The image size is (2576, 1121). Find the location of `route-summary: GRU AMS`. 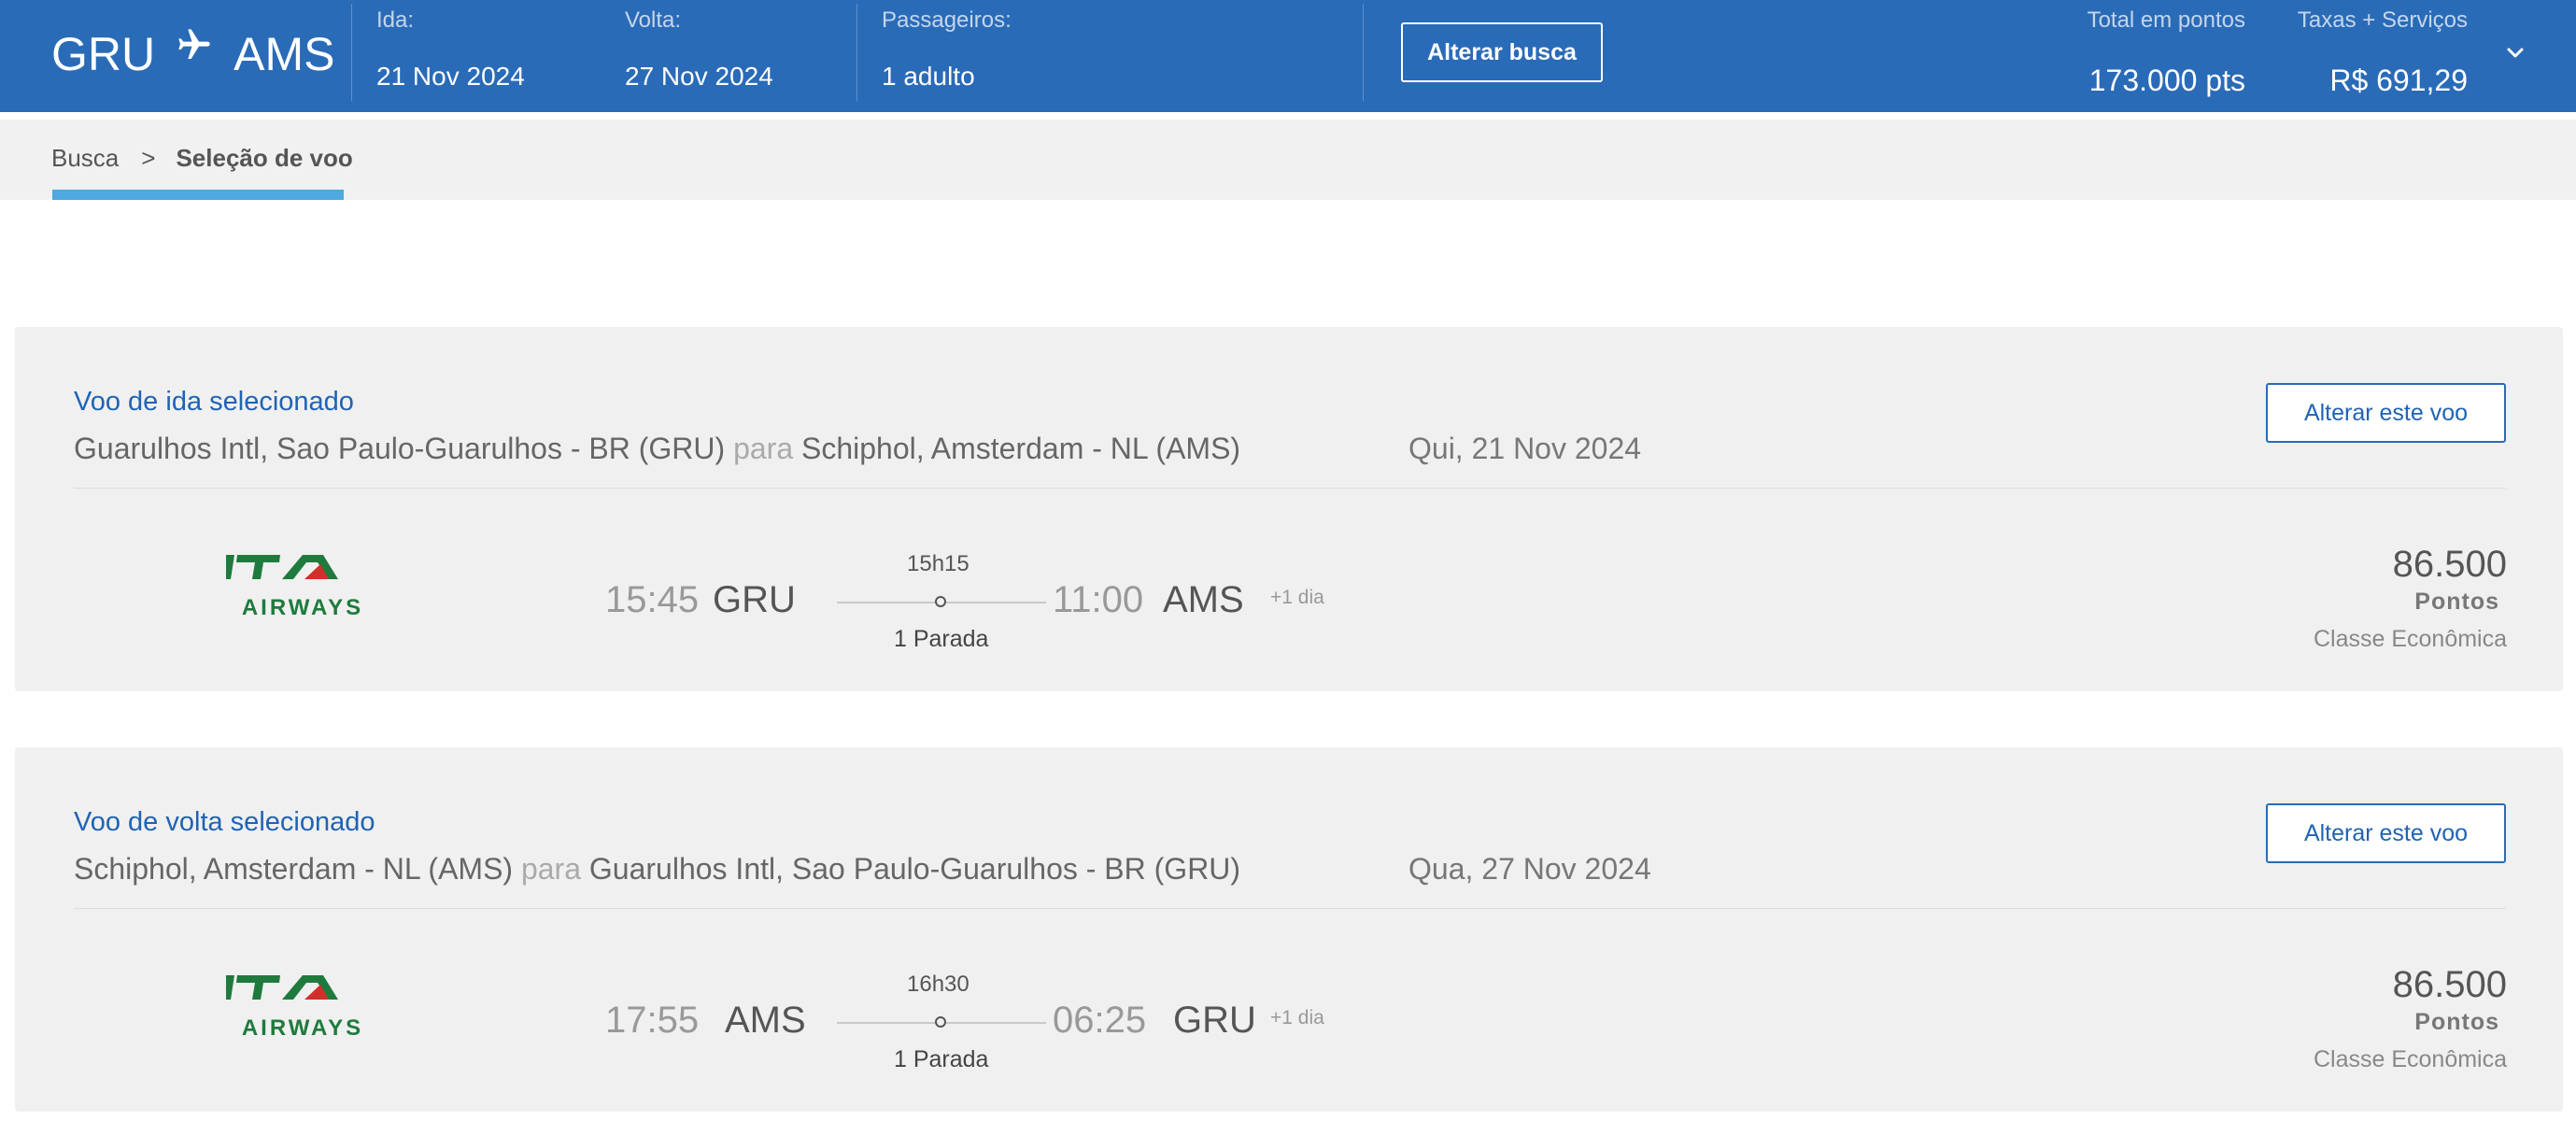

route-summary: GRU AMS is located at coordinates (192, 54).